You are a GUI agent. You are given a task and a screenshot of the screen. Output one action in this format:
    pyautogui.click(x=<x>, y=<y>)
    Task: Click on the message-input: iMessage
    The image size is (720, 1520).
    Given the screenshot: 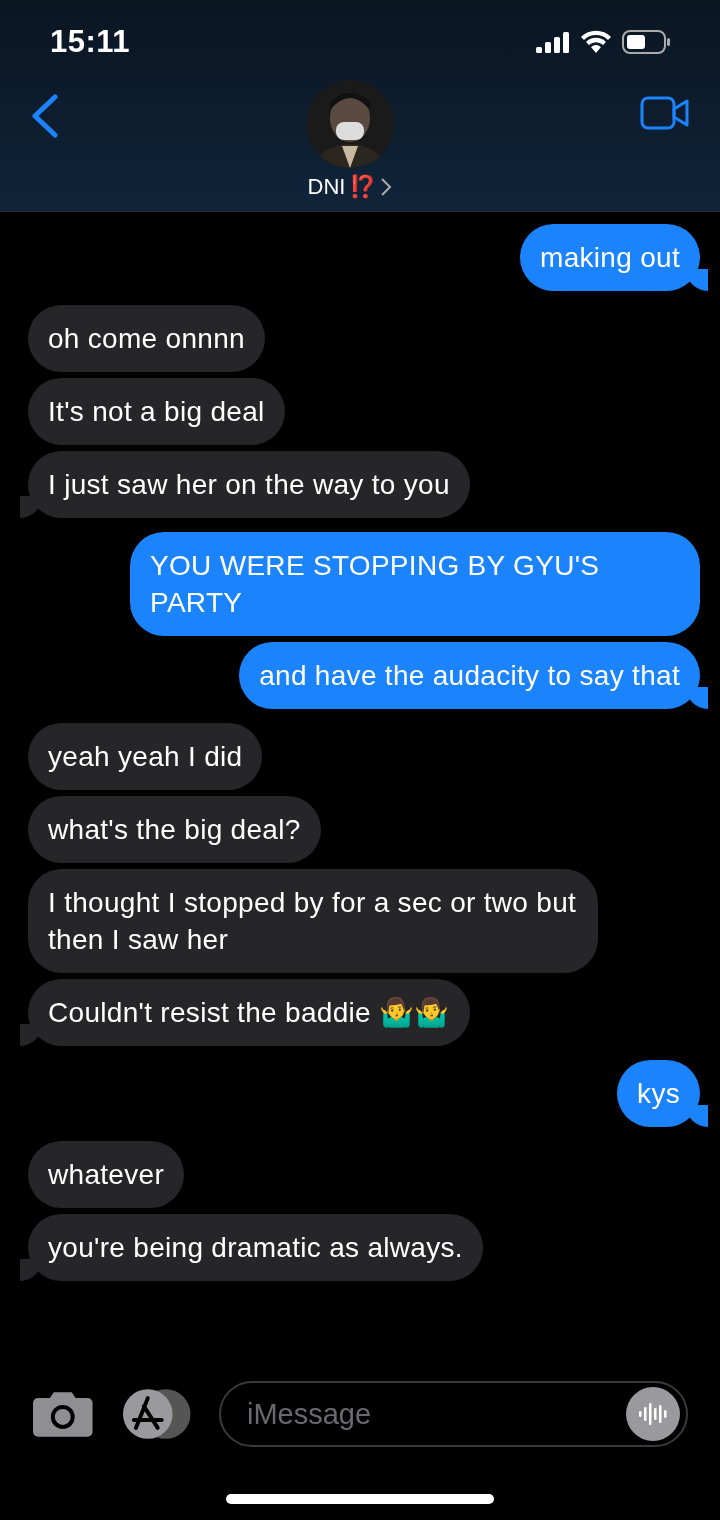 What is the action you would take?
    pyautogui.click(x=435, y=1414)
    